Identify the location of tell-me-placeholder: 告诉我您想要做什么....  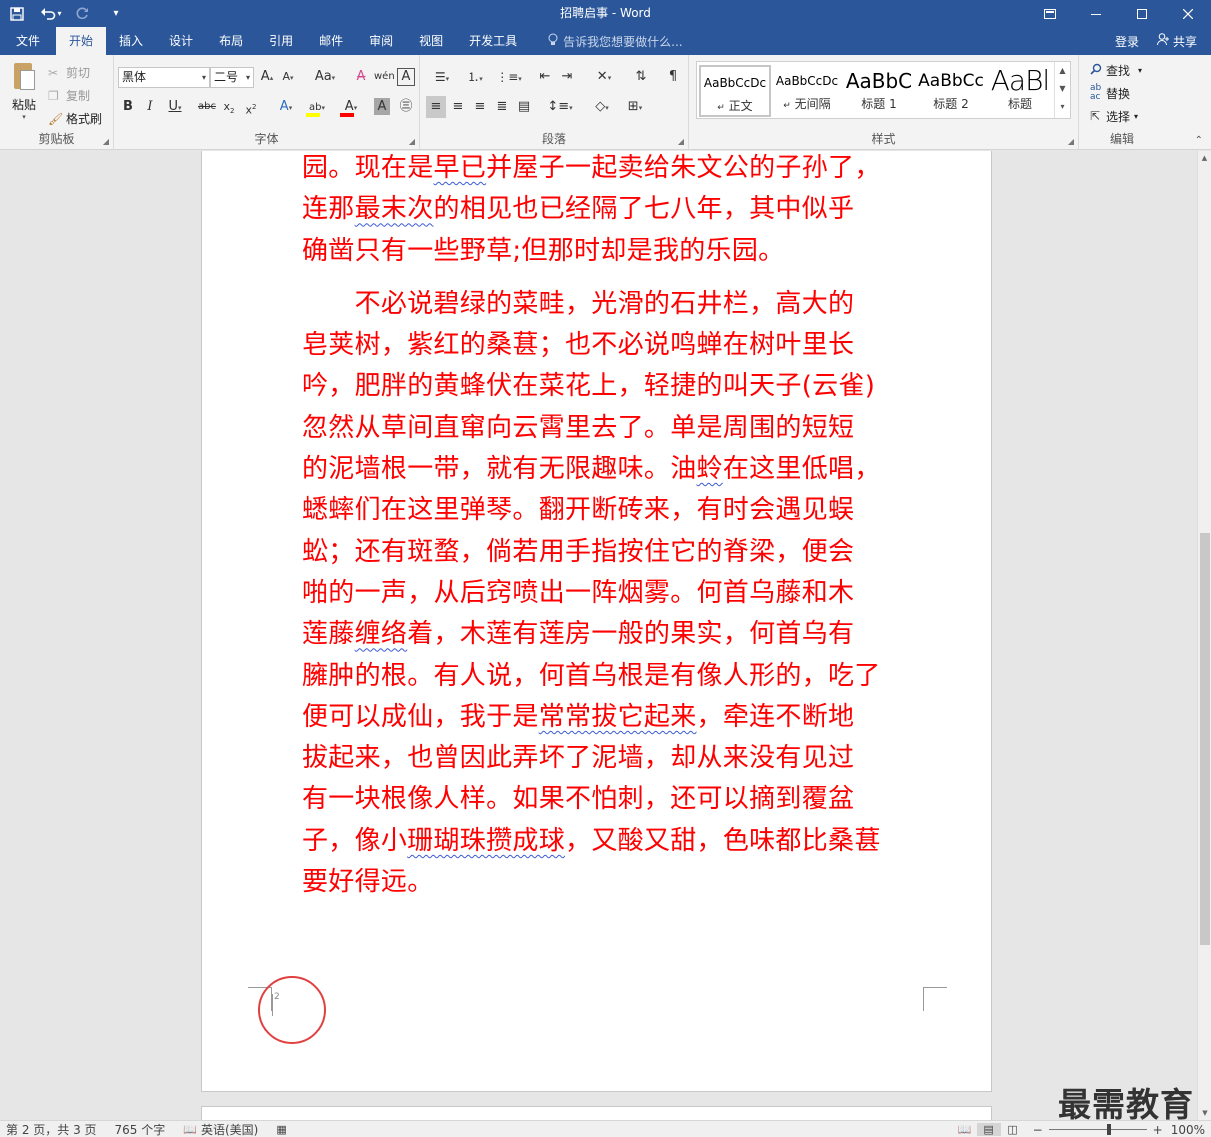
(623, 41).